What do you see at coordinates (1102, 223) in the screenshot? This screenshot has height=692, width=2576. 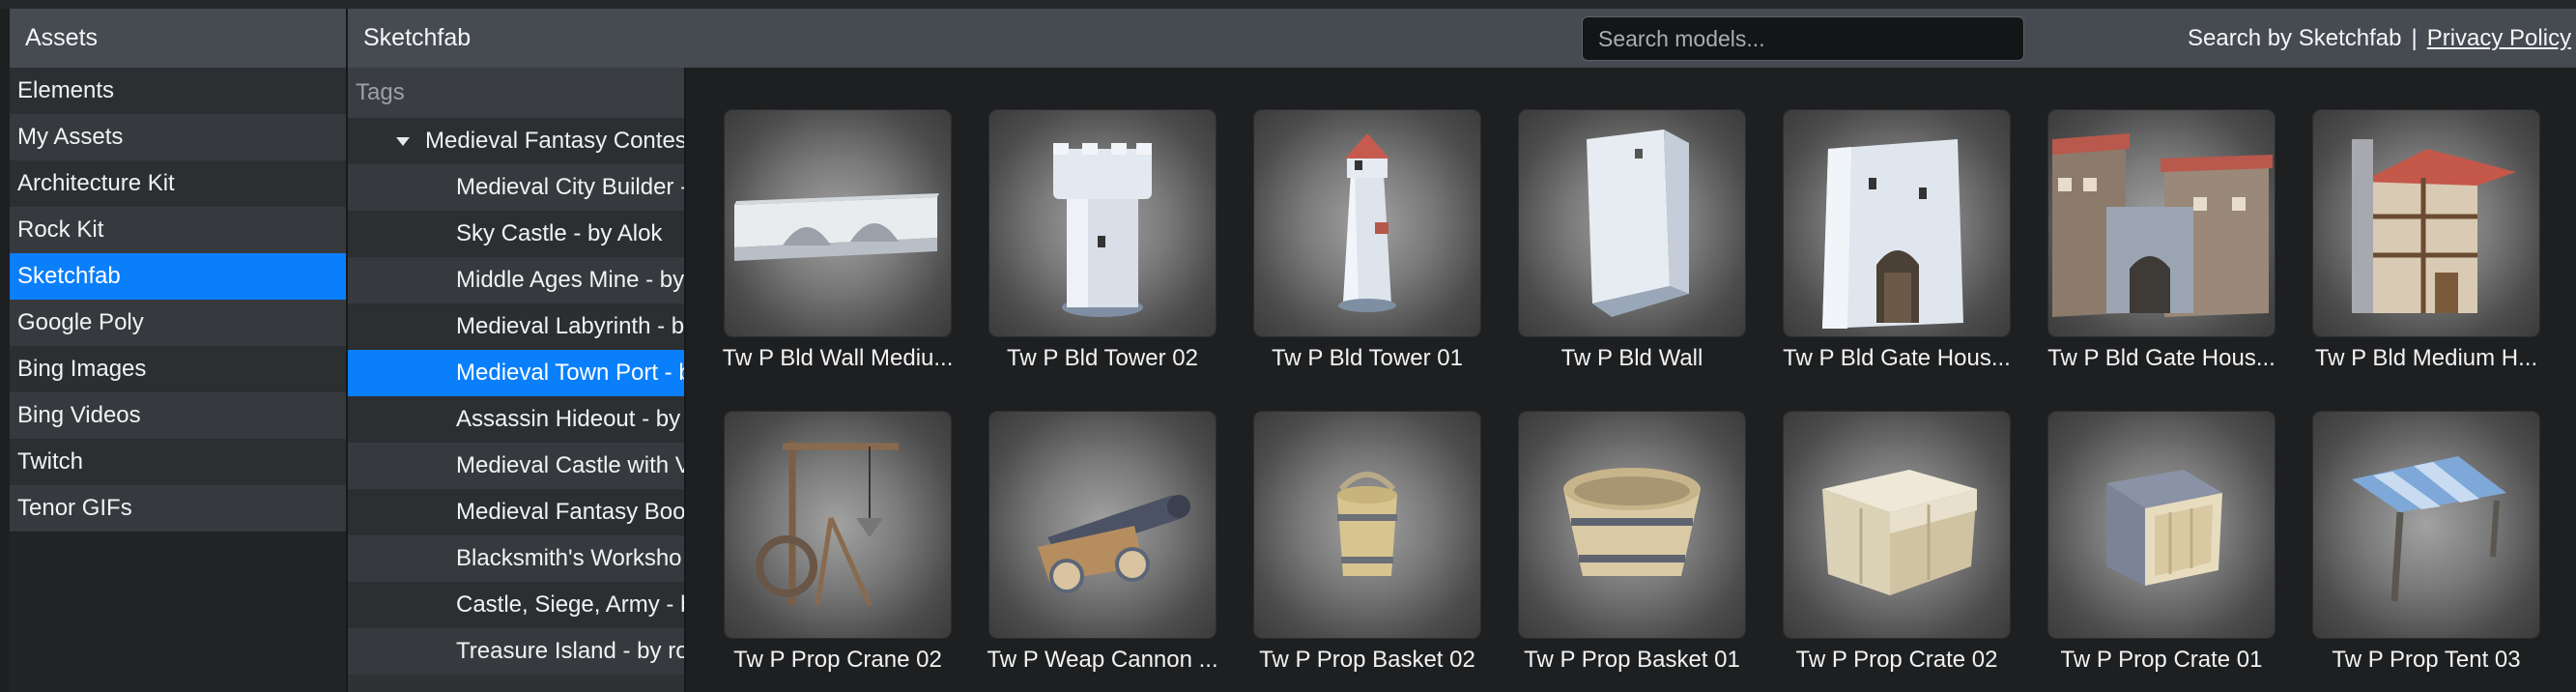 I see `round-tower-model-icon` at bounding box center [1102, 223].